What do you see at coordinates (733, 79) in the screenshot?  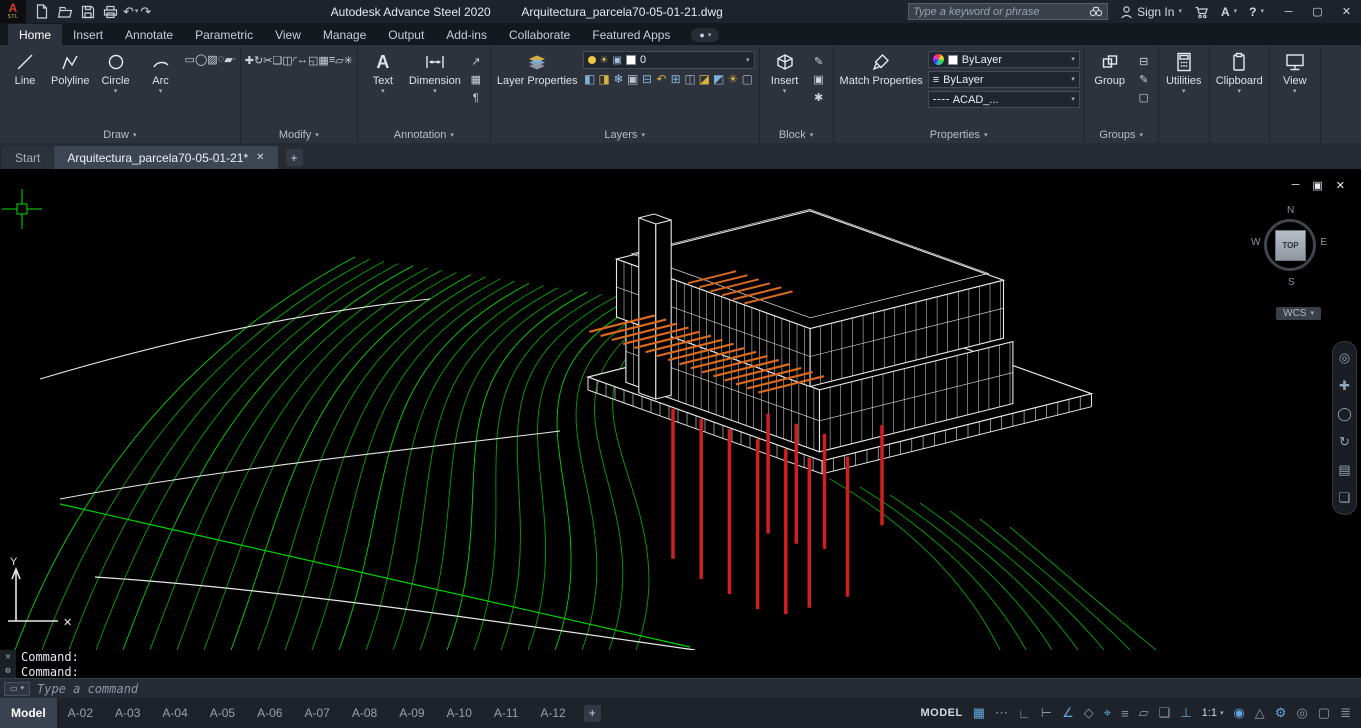 I see `layer-thaw-icon: ☀` at bounding box center [733, 79].